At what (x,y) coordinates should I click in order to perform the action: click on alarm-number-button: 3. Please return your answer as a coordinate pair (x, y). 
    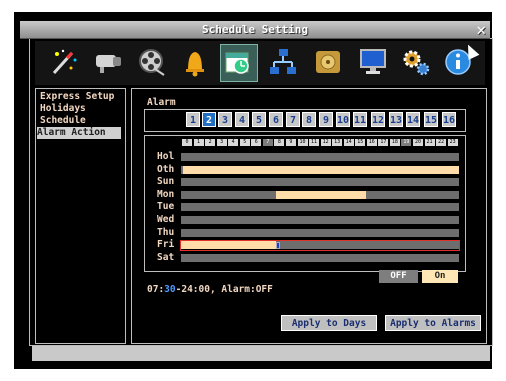
    Looking at the image, I should click on (225, 119).